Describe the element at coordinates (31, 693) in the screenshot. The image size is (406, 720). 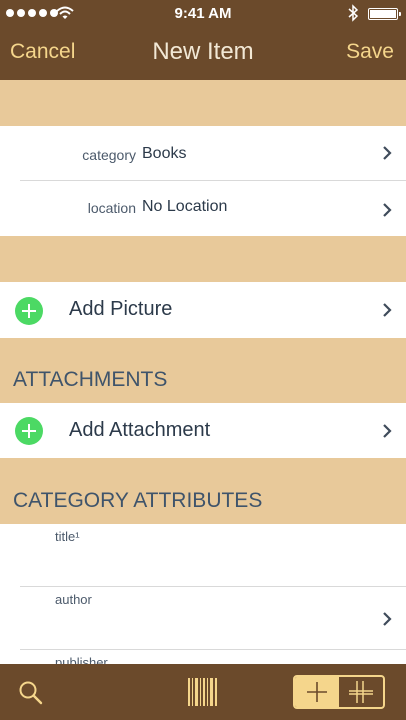
I see `search-icon` at that location.